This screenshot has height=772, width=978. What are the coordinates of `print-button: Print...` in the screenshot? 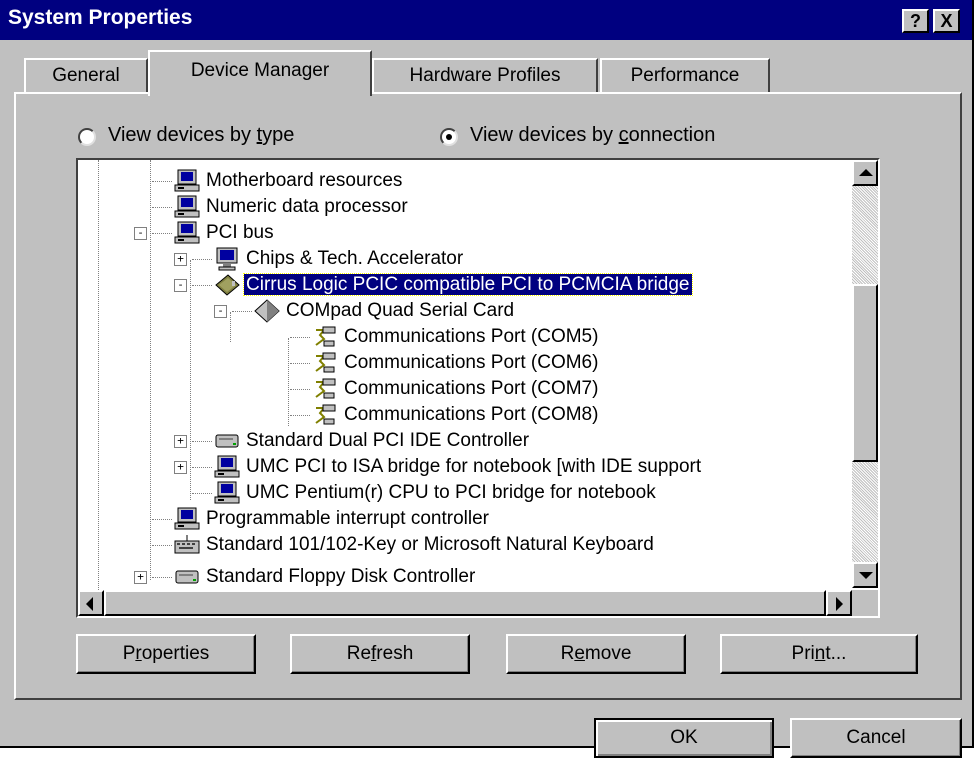 It's located at (819, 654).